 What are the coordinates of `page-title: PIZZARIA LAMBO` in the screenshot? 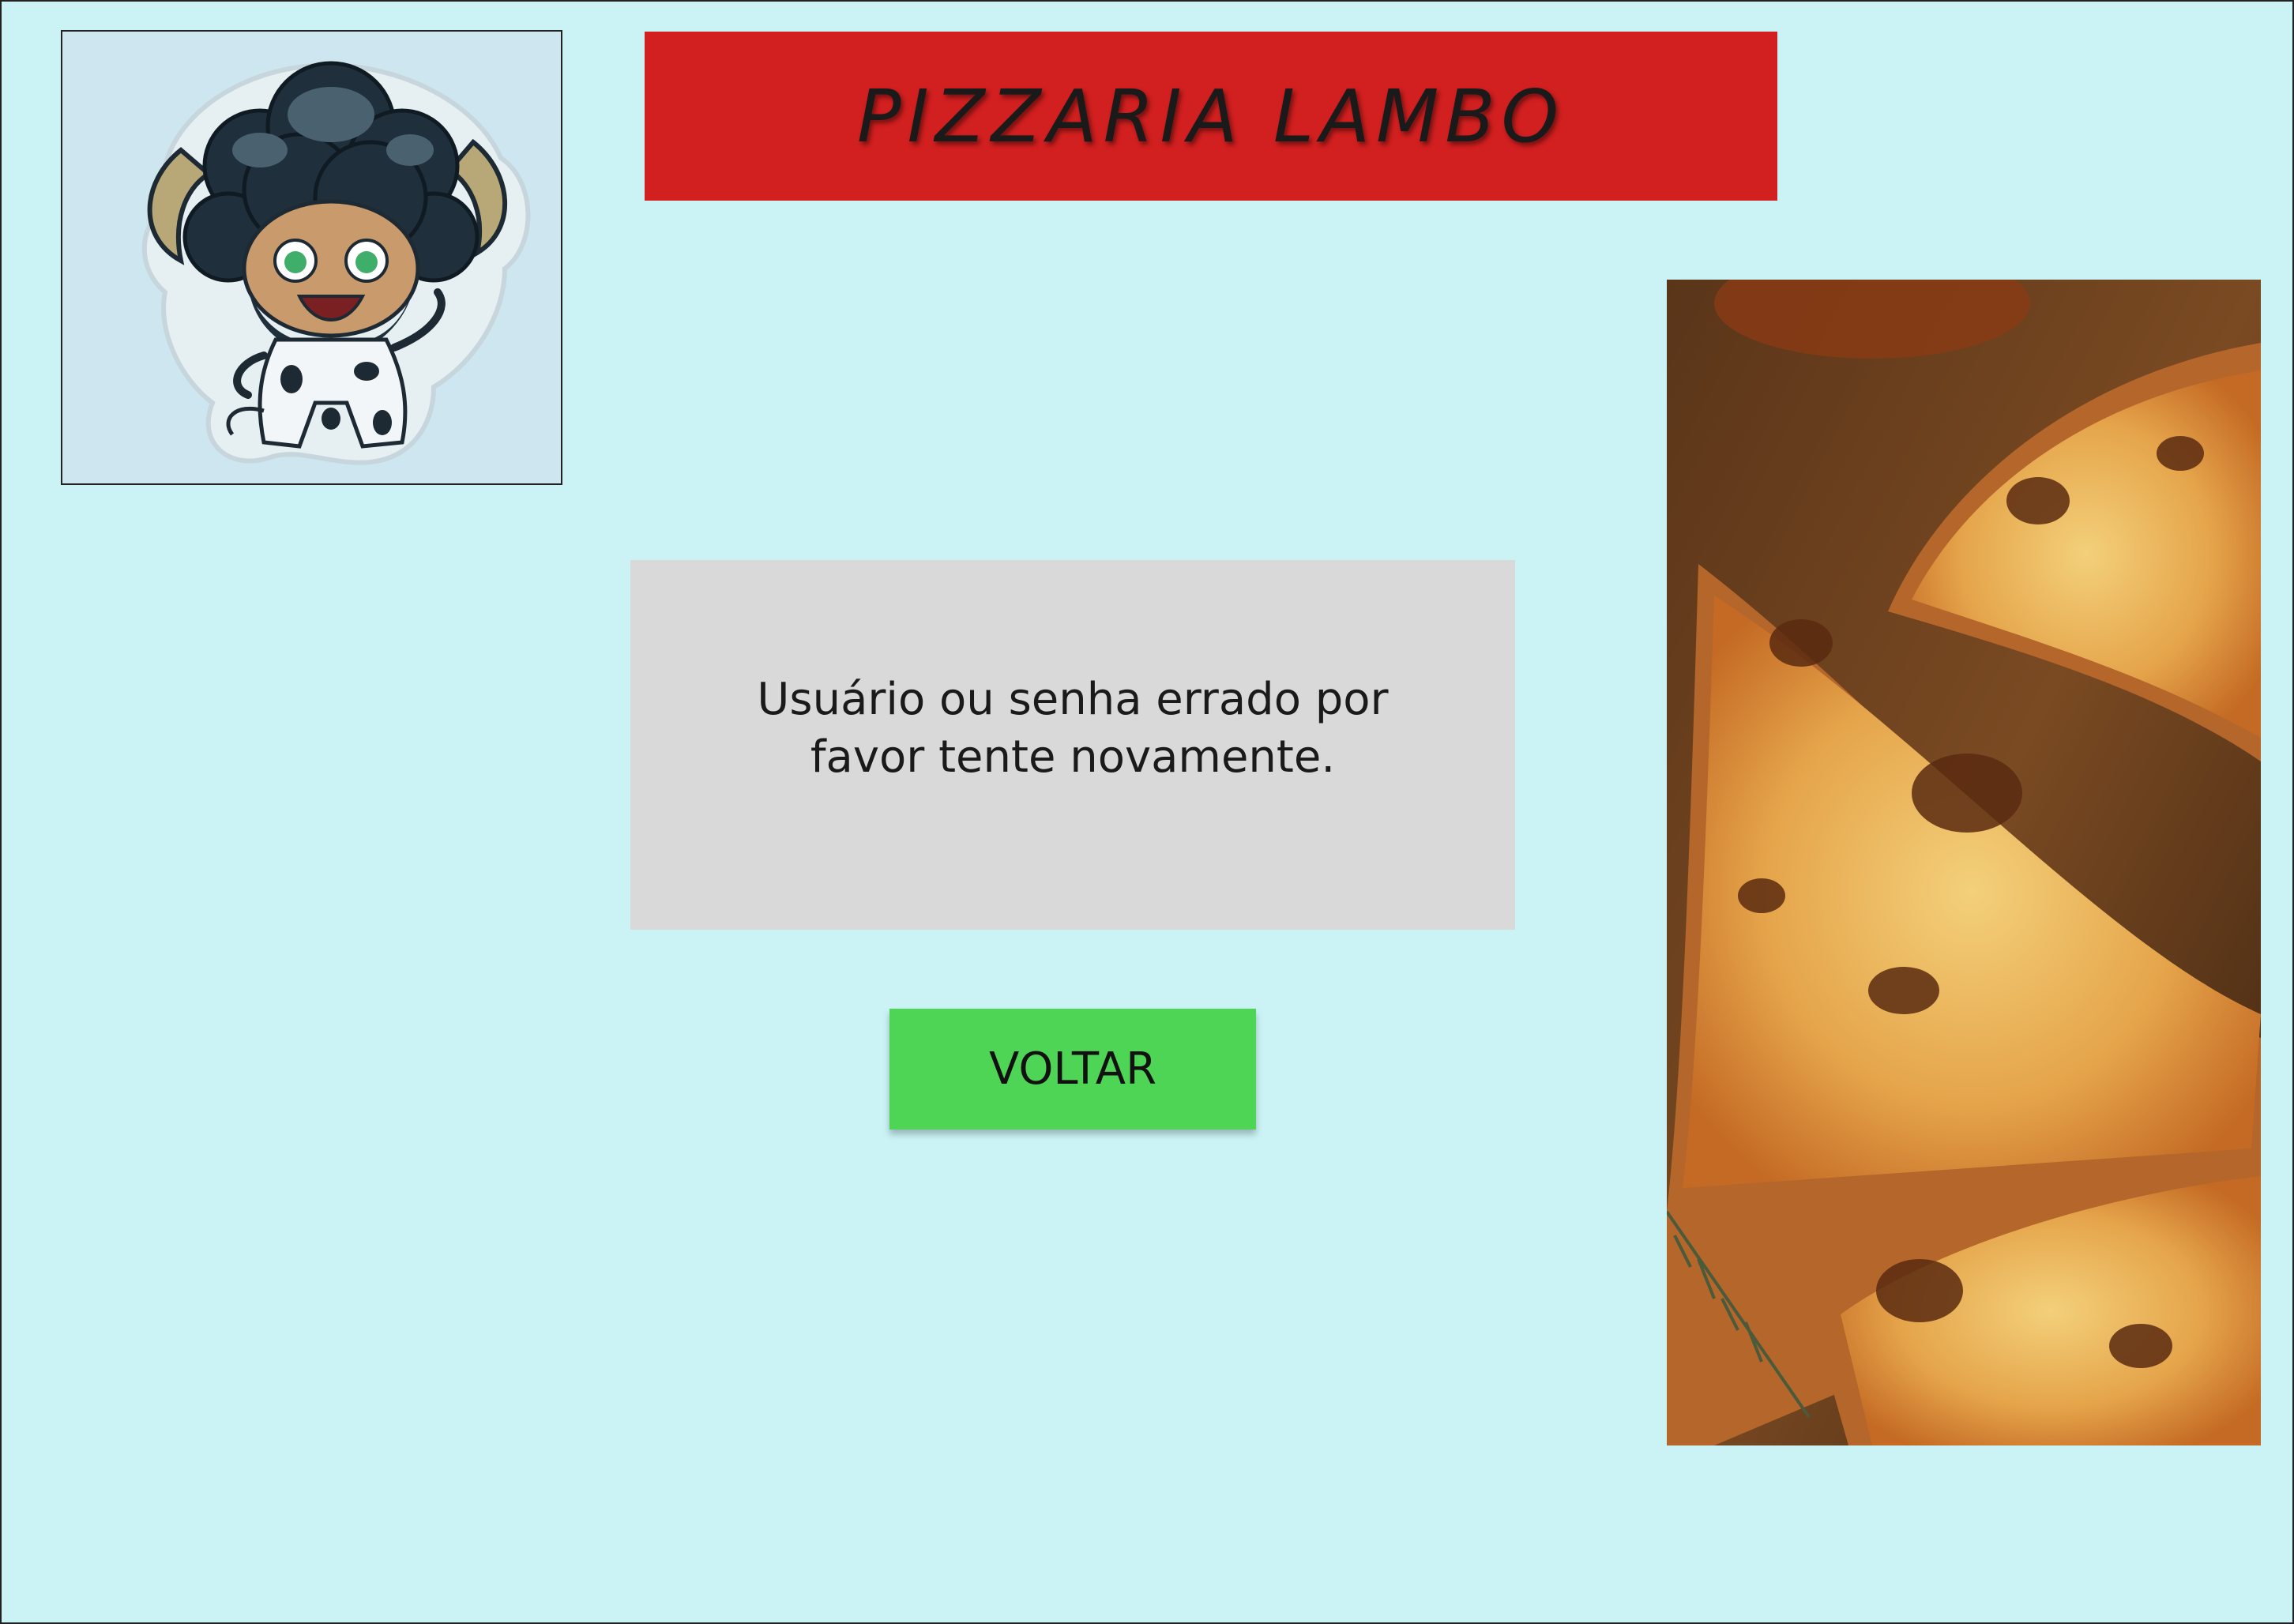 It's located at (1211, 116).